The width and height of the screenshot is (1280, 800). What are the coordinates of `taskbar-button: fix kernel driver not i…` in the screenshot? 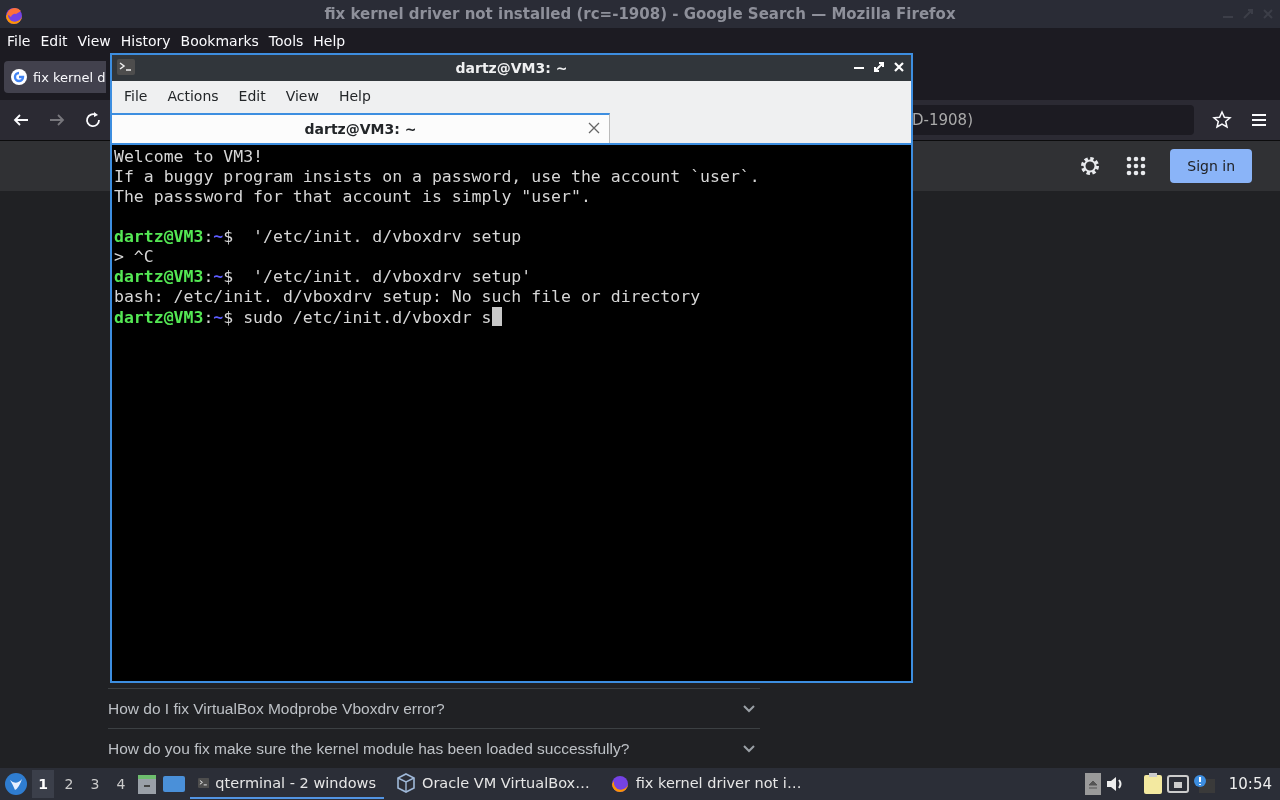 It's located at (705, 784).